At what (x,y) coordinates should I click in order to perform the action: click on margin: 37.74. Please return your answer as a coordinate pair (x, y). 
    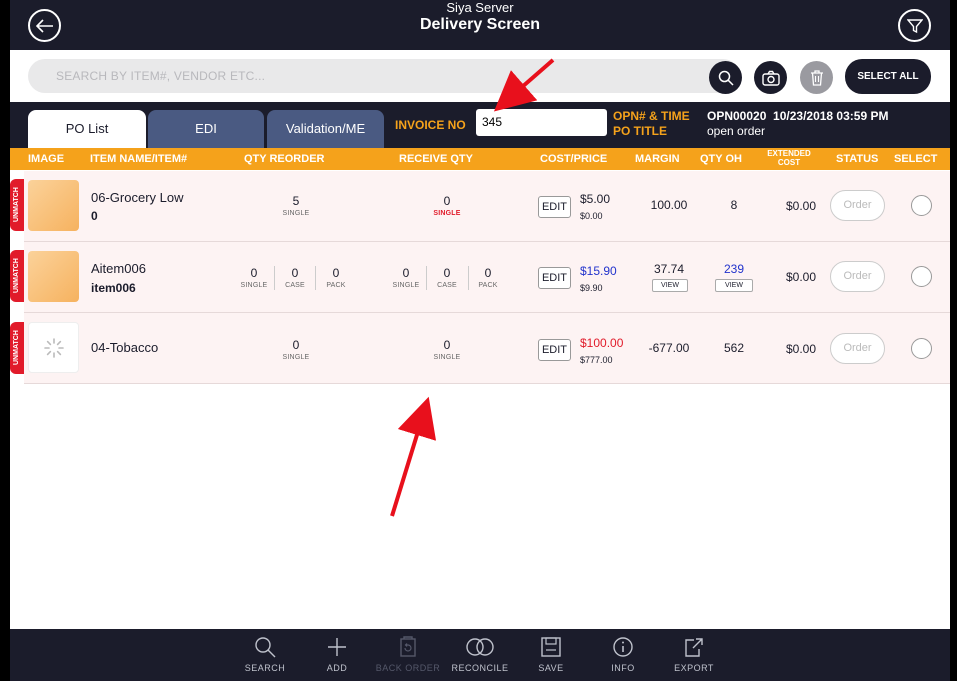
    Looking at the image, I should click on (669, 269).